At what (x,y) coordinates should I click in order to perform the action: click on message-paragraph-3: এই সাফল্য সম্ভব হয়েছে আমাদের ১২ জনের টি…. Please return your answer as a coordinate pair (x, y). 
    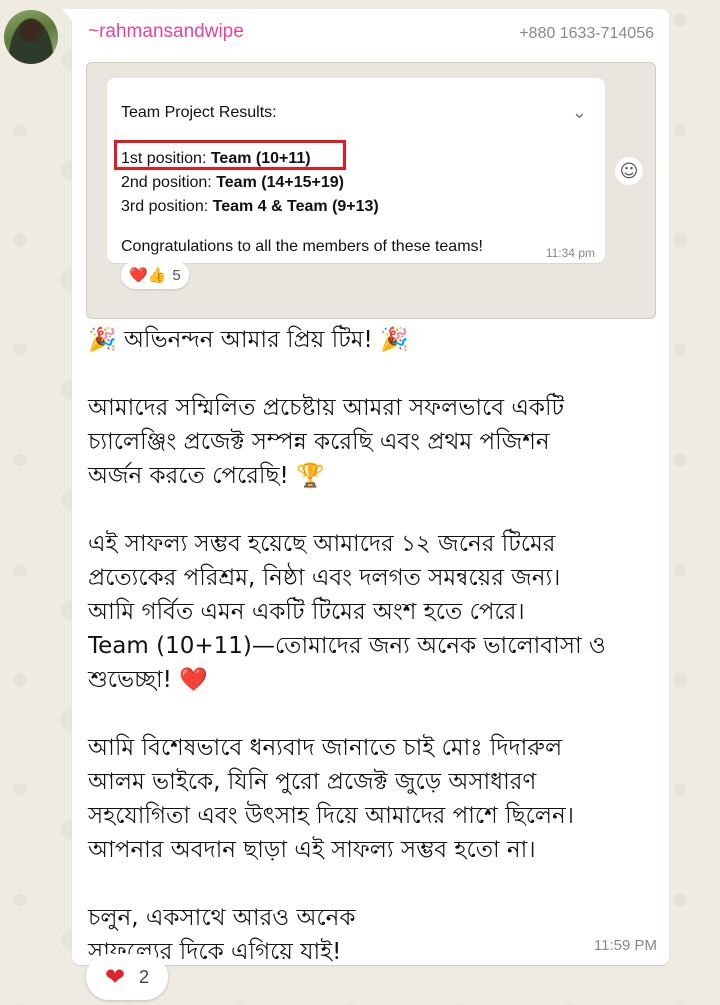
    Looking at the image, I should click on (347, 612).